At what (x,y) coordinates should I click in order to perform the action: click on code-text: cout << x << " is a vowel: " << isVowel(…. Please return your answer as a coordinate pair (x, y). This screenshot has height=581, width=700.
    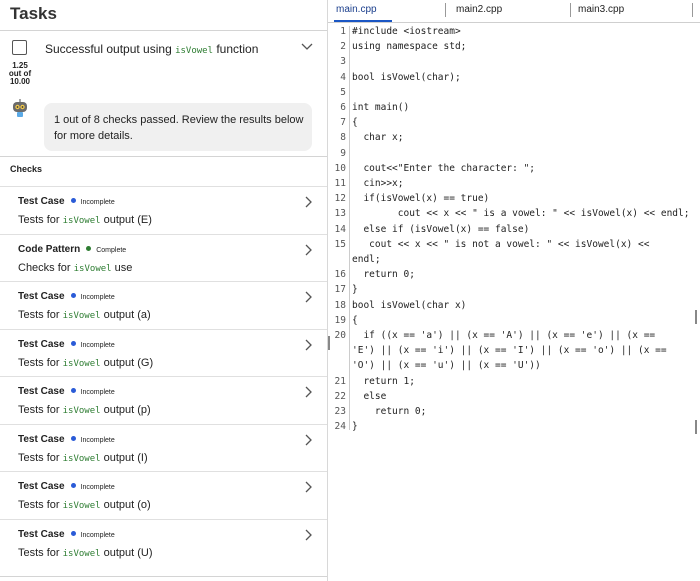
    Looking at the image, I should click on (521, 213).